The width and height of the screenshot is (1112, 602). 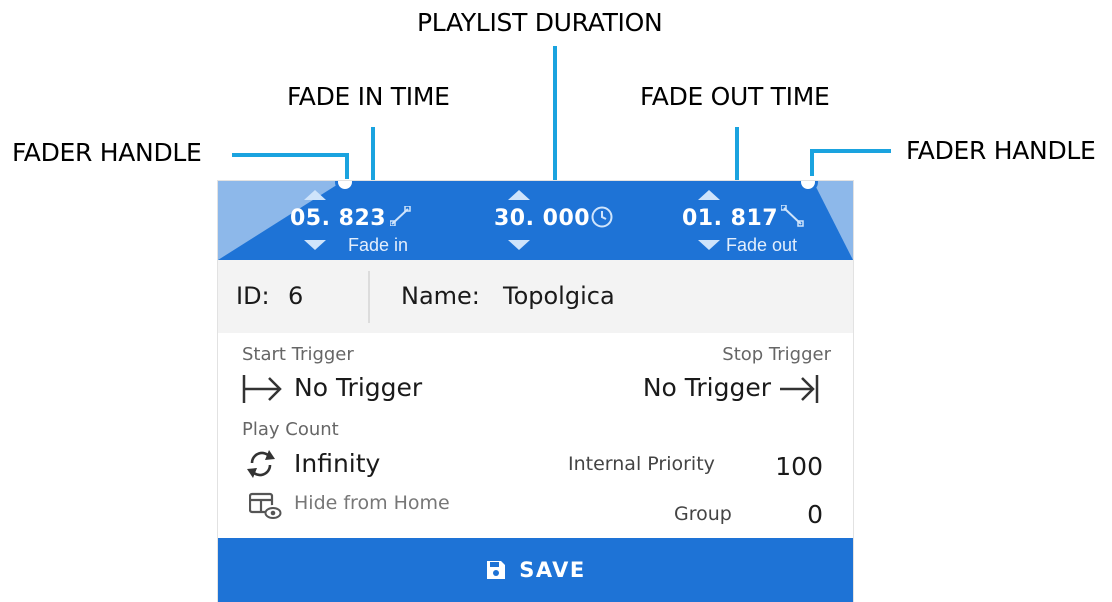 I want to click on start-trigger-icon, so click(x=262, y=389).